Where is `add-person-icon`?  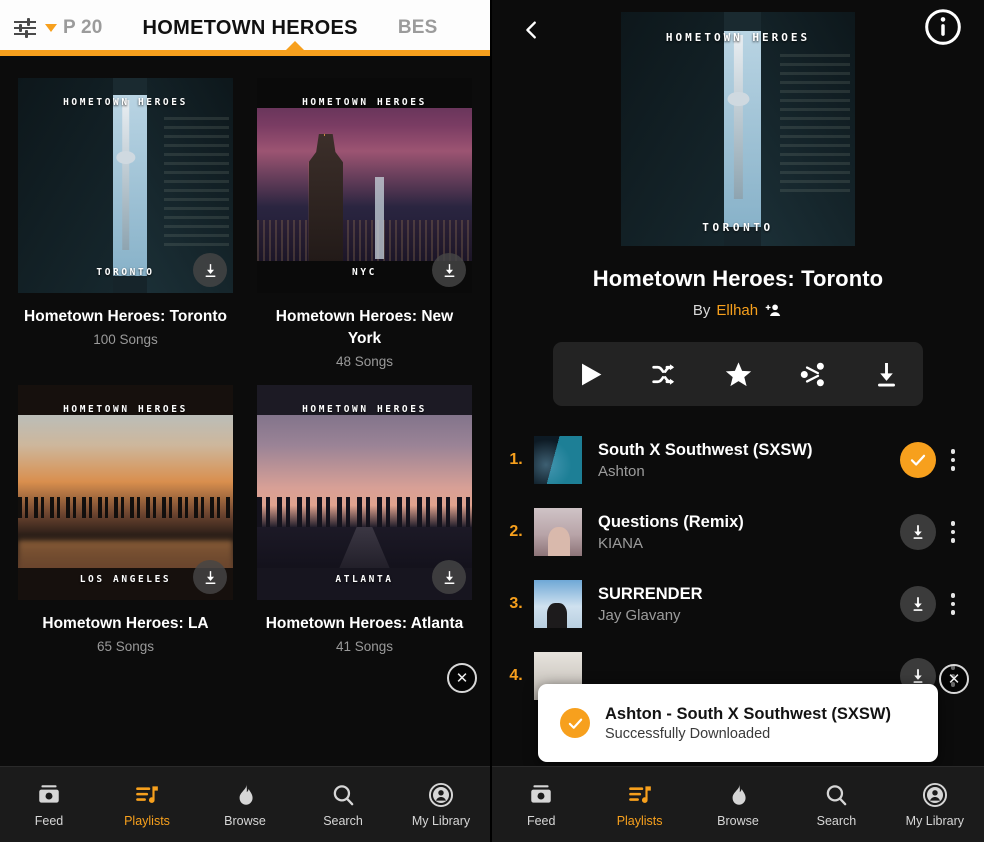
add-person-icon is located at coordinates (773, 310).